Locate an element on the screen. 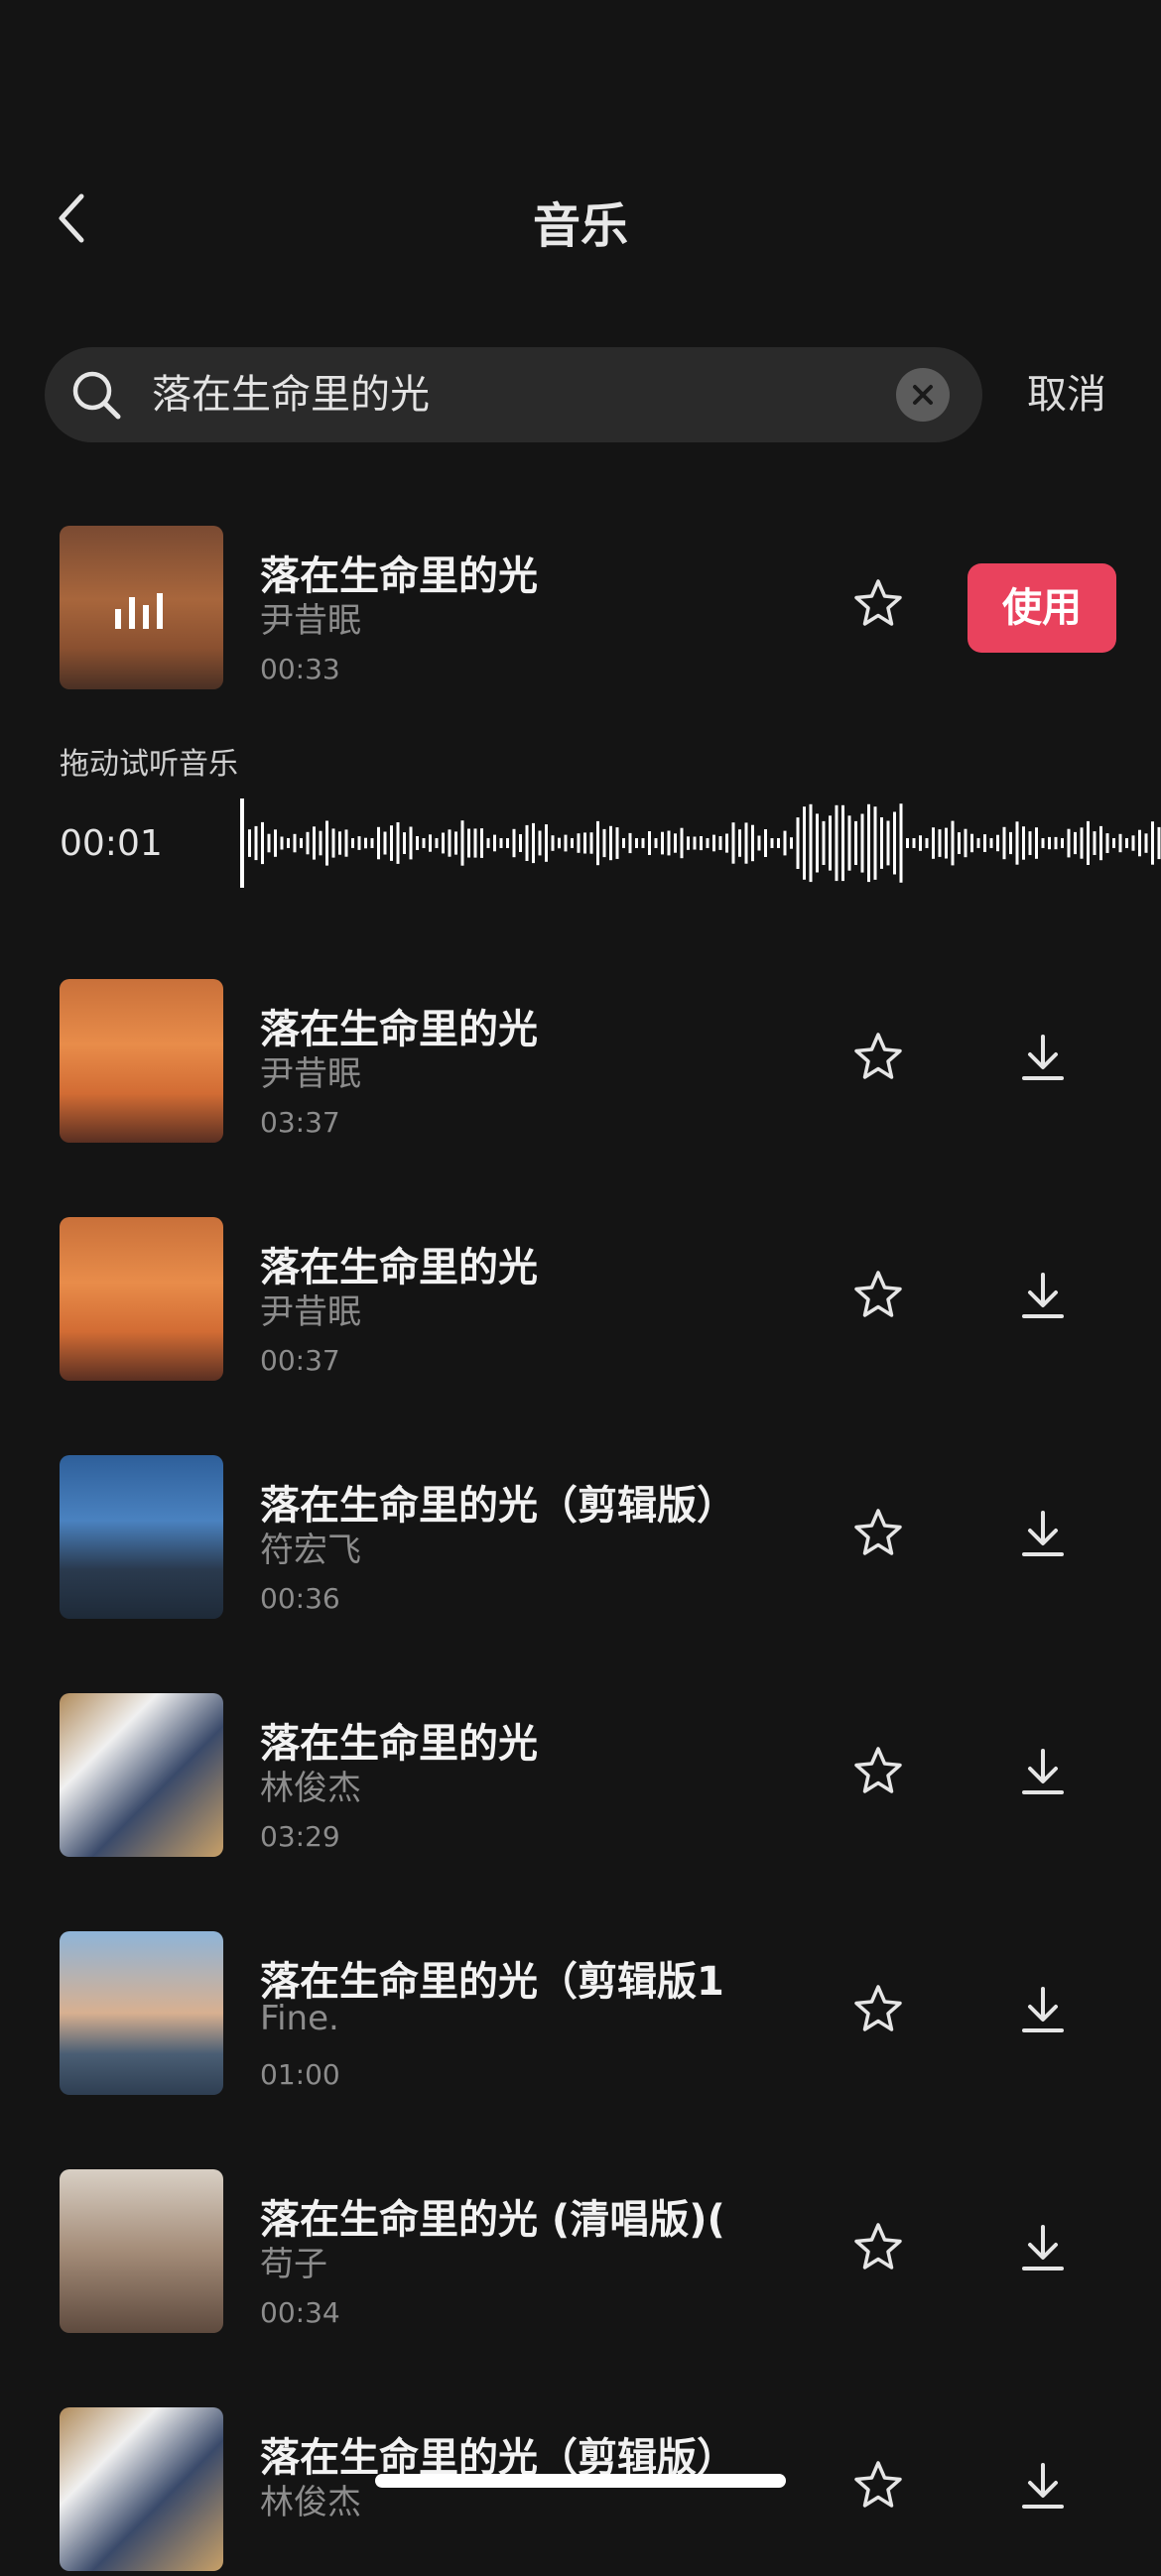 This screenshot has height=2576, width=1161. song-row: 落在生命里的光 林俊杰 03:29 is located at coordinates (580, 1777).